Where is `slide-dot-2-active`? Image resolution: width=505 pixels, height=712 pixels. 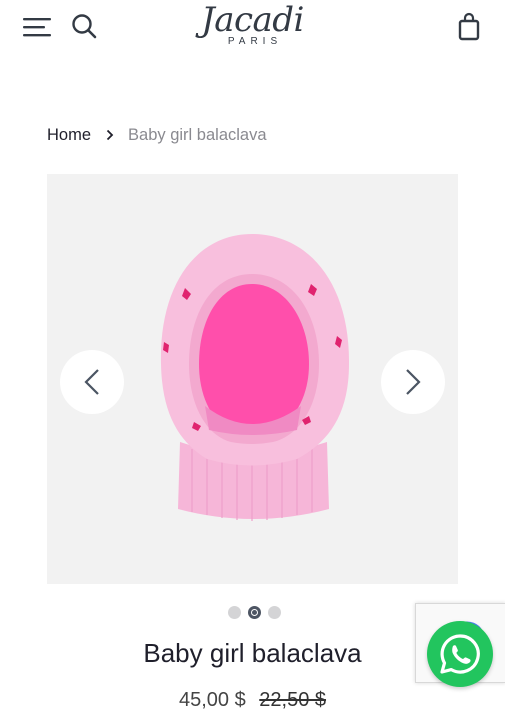 slide-dot-2-active is located at coordinates (254, 612).